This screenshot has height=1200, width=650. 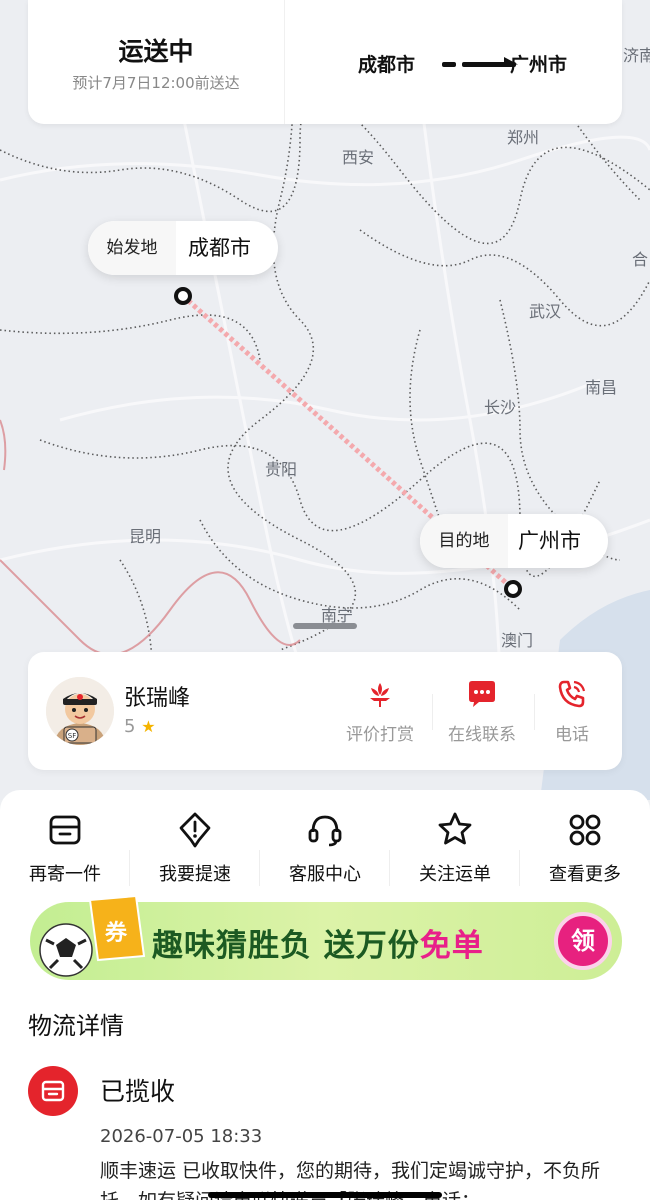 What do you see at coordinates (455, 848) in the screenshot?
I see `follow-waybill-button: 关注运单` at bounding box center [455, 848].